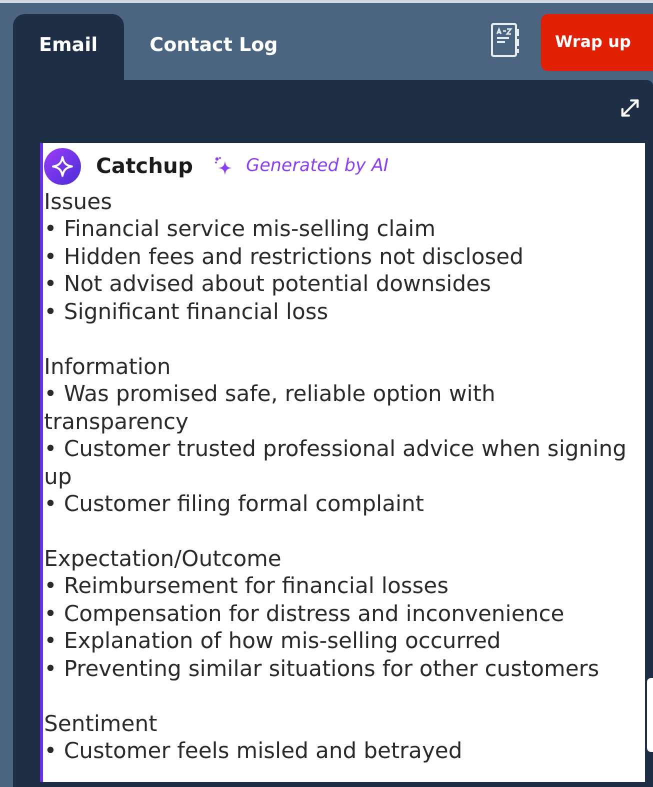 This screenshot has width=653, height=787. What do you see at coordinates (253, 752) in the screenshot?
I see `summary-item: • Customer feels misled and betrayed` at bounding box center [253, 752].